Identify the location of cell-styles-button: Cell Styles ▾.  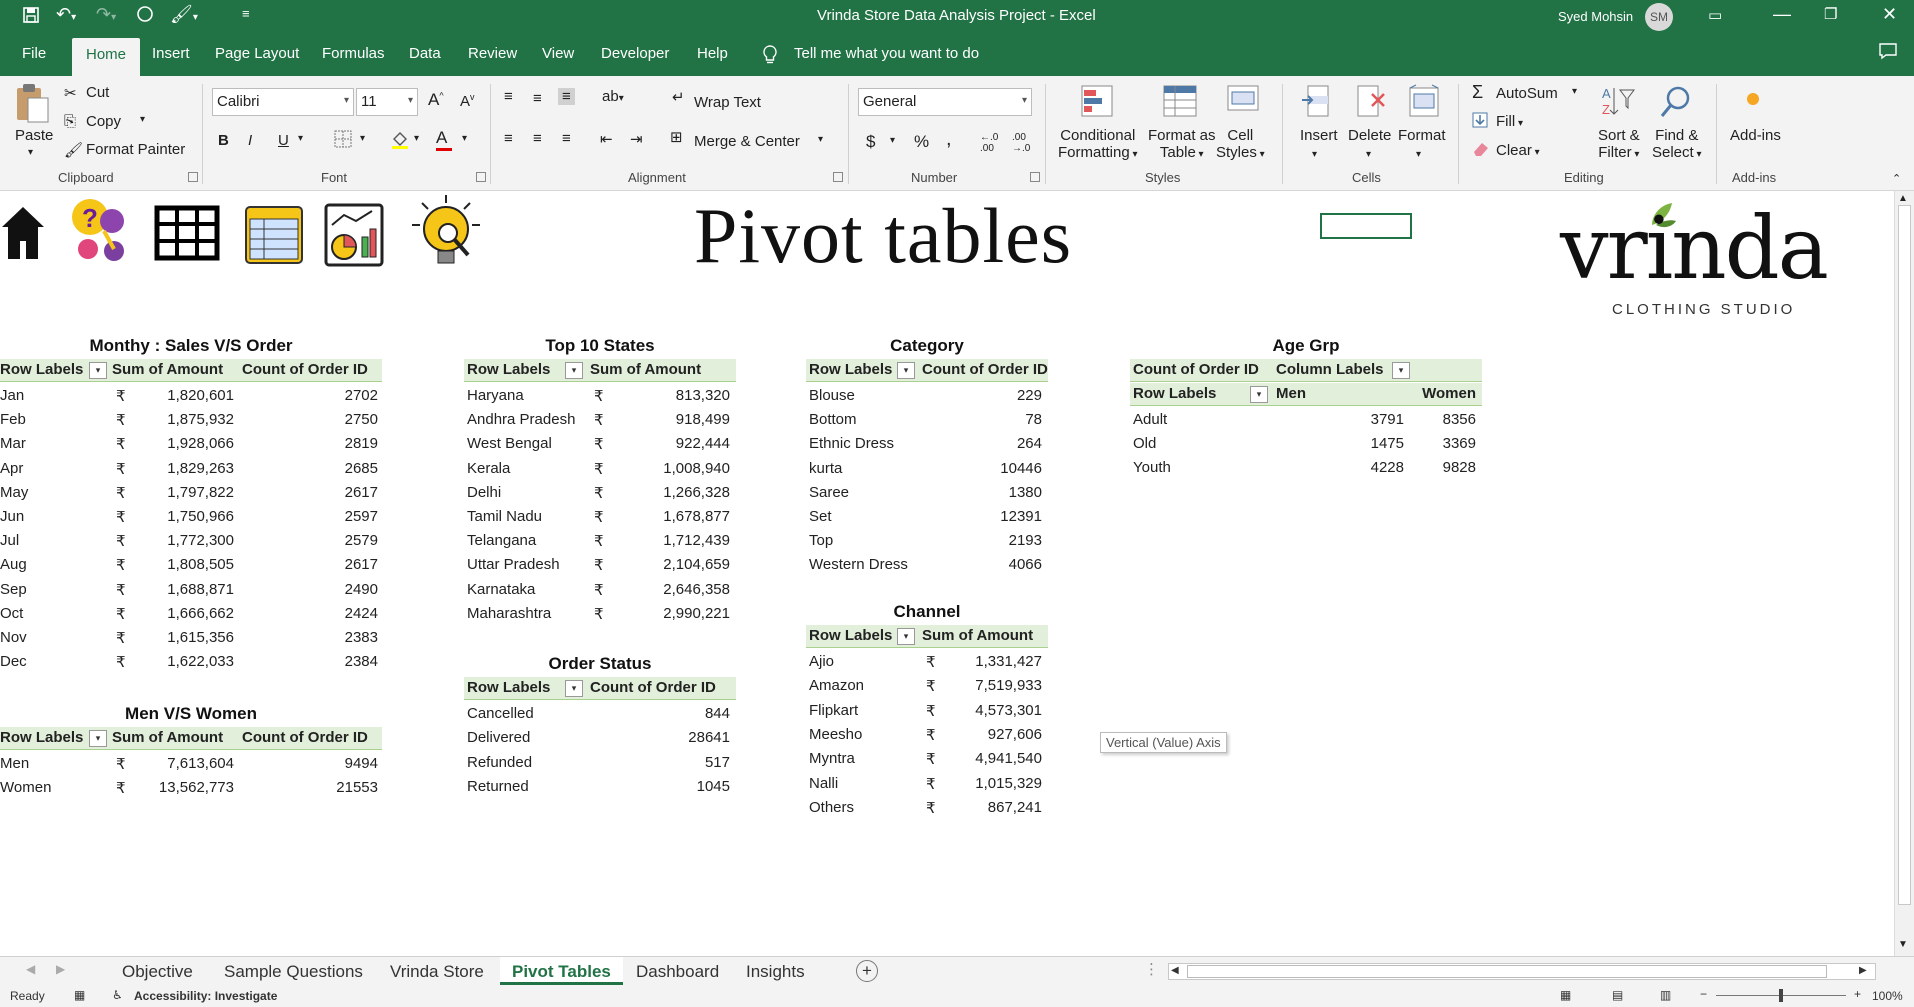
(1240, 144).